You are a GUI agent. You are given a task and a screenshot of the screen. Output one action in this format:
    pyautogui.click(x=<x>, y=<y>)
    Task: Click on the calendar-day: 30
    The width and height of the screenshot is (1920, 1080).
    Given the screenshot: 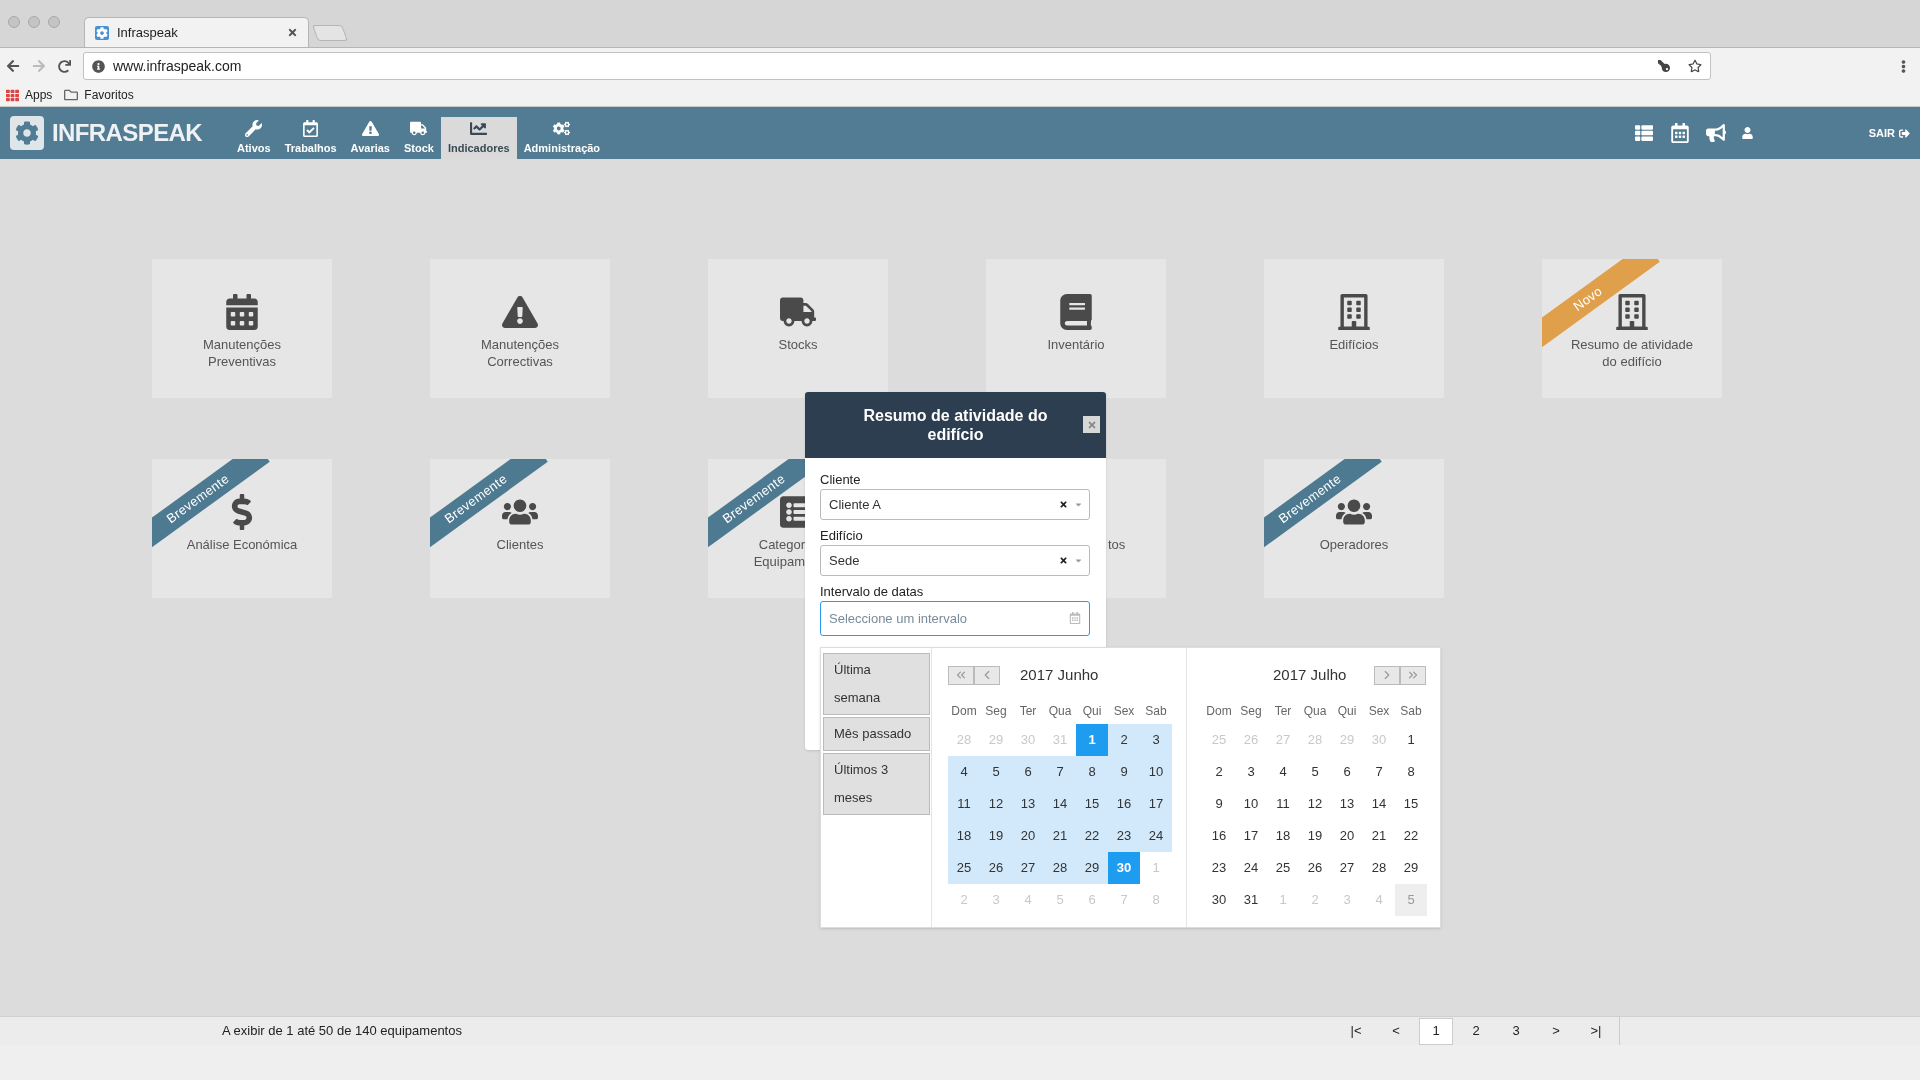 What is the action you would take?
    pyautogui.click(x=1219, y=900)
    